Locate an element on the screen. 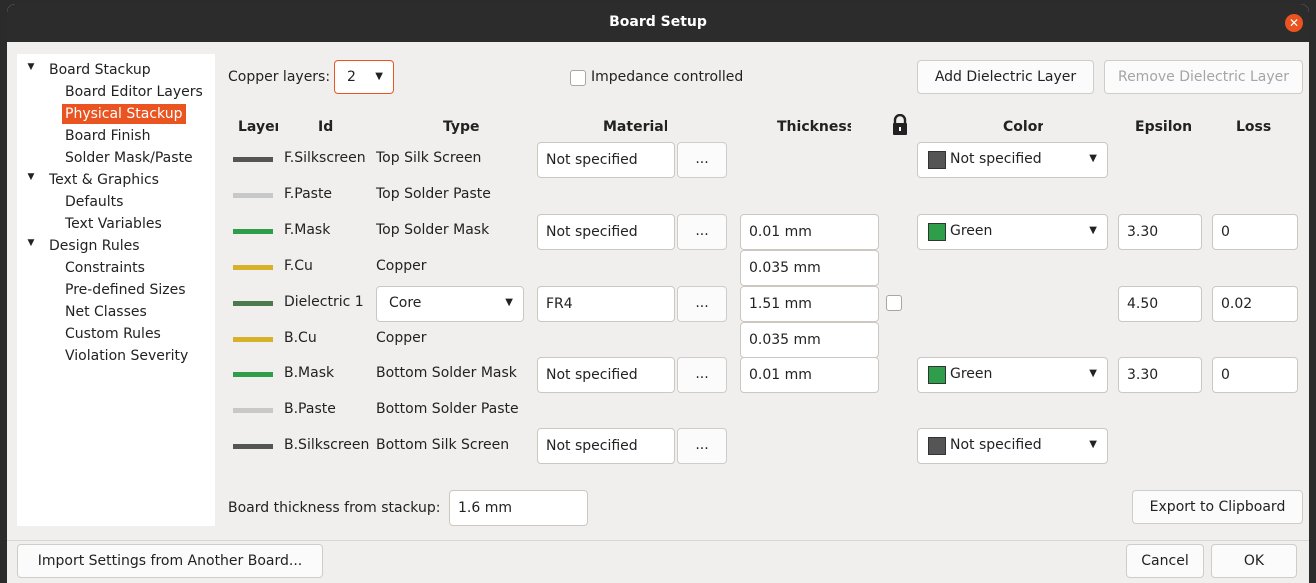  close-icon: ✕ is located at coordinates (1294, 23).